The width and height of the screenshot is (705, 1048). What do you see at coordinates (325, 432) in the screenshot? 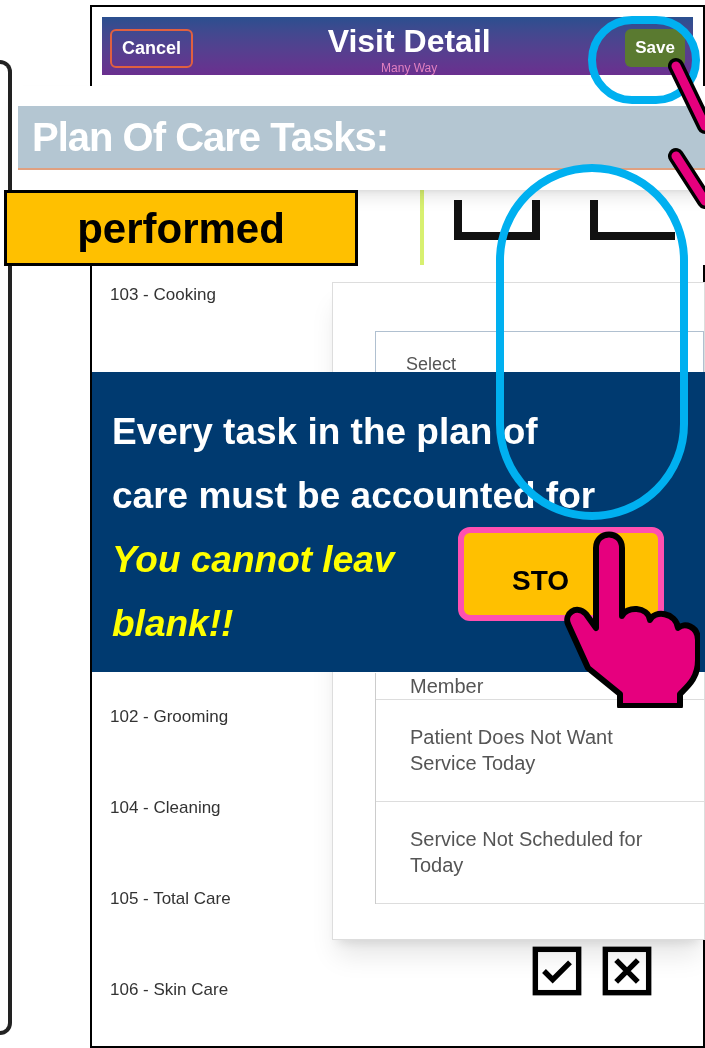
I see `banner-text: Every task in the plan of` at bounding box center [325, 432].